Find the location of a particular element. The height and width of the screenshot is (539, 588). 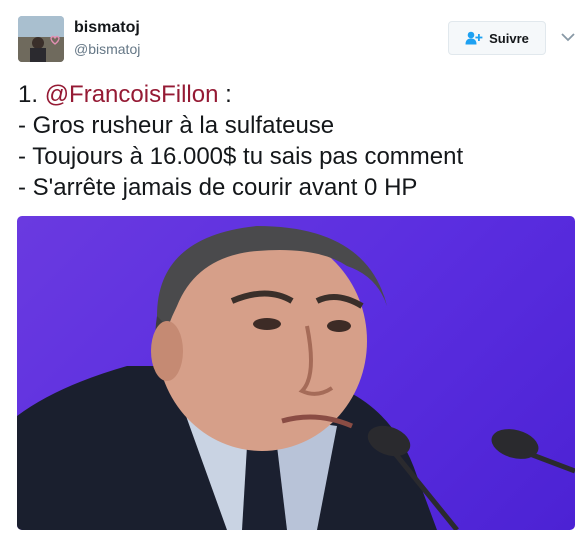

avatar is located at coordinates (41, 39).